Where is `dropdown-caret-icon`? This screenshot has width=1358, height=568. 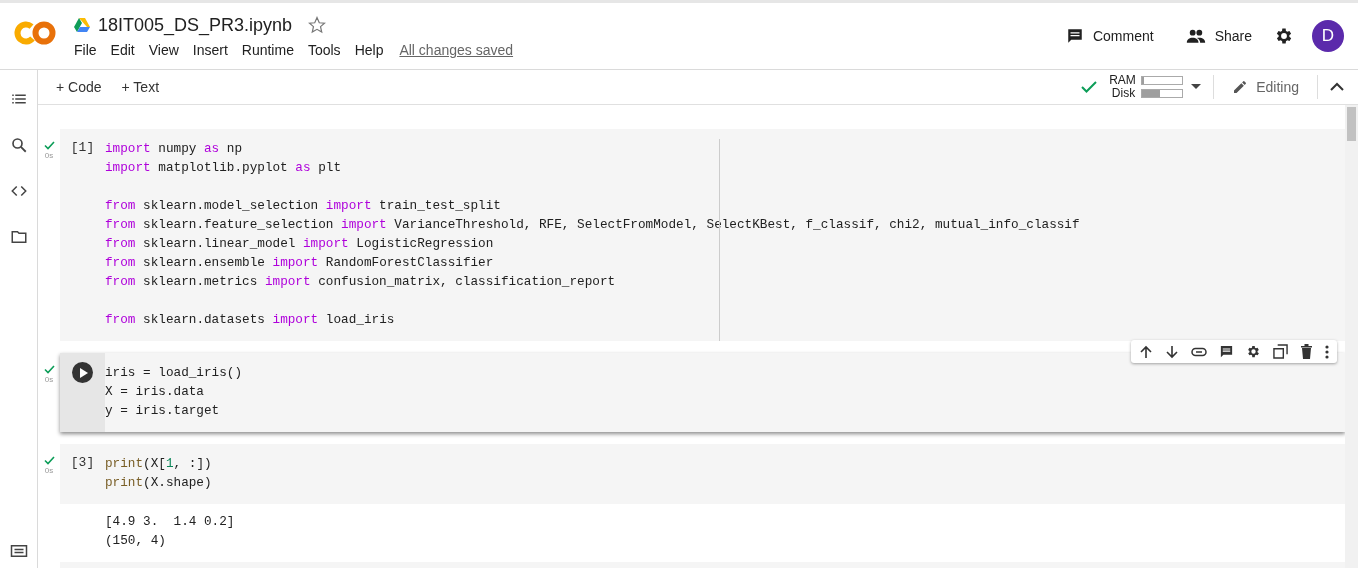
dropdown-caret-icon is located at coordinates (1196, 87).